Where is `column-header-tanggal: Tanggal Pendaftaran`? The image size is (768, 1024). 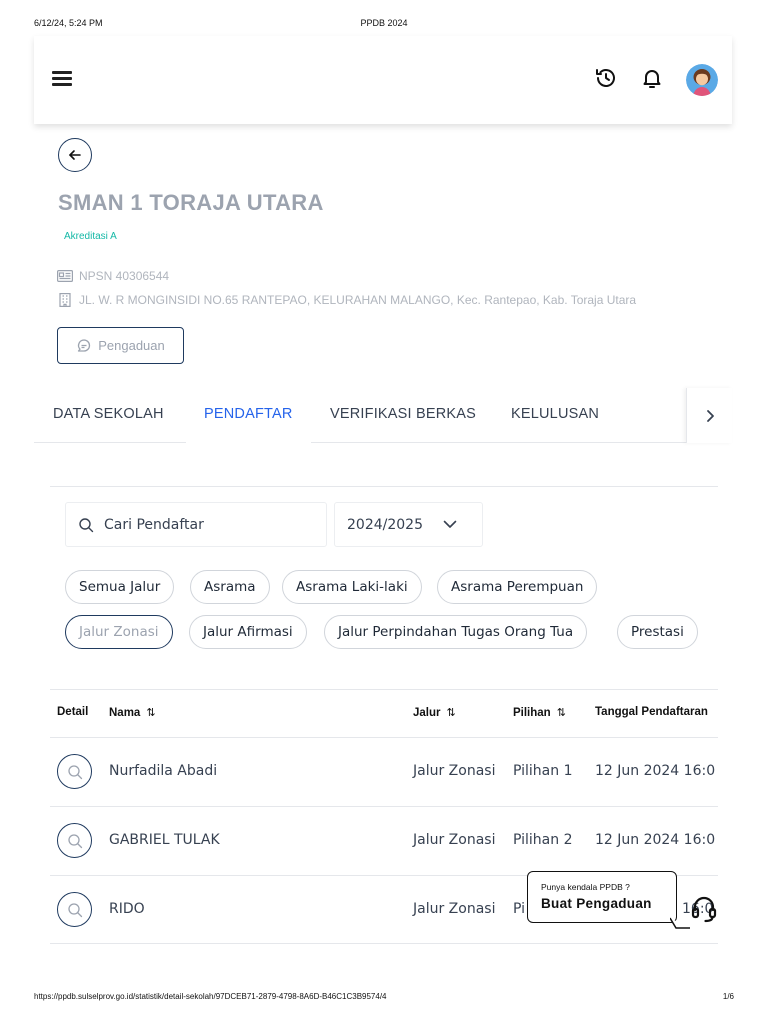
column-header-tanggal: Tanggal Pendaftaran is located at coordinates (656, 712).